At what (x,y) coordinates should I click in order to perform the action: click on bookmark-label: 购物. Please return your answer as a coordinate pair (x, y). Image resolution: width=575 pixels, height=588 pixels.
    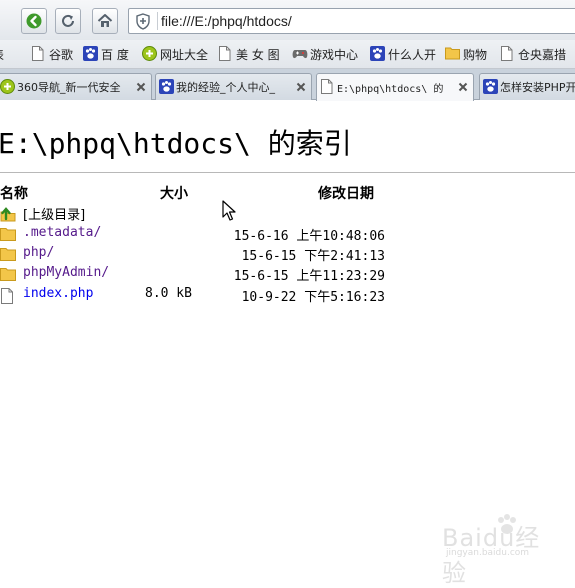
    Looking at the image, I should click on (475, 55).